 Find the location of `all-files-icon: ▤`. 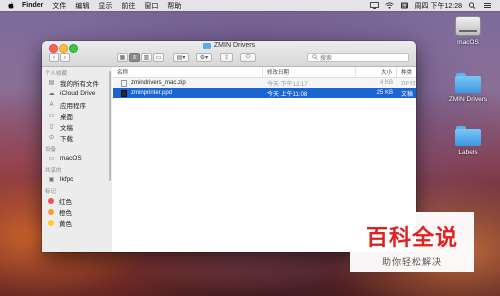

all-files-icon: ▤ is located at coordinates (51, 83).